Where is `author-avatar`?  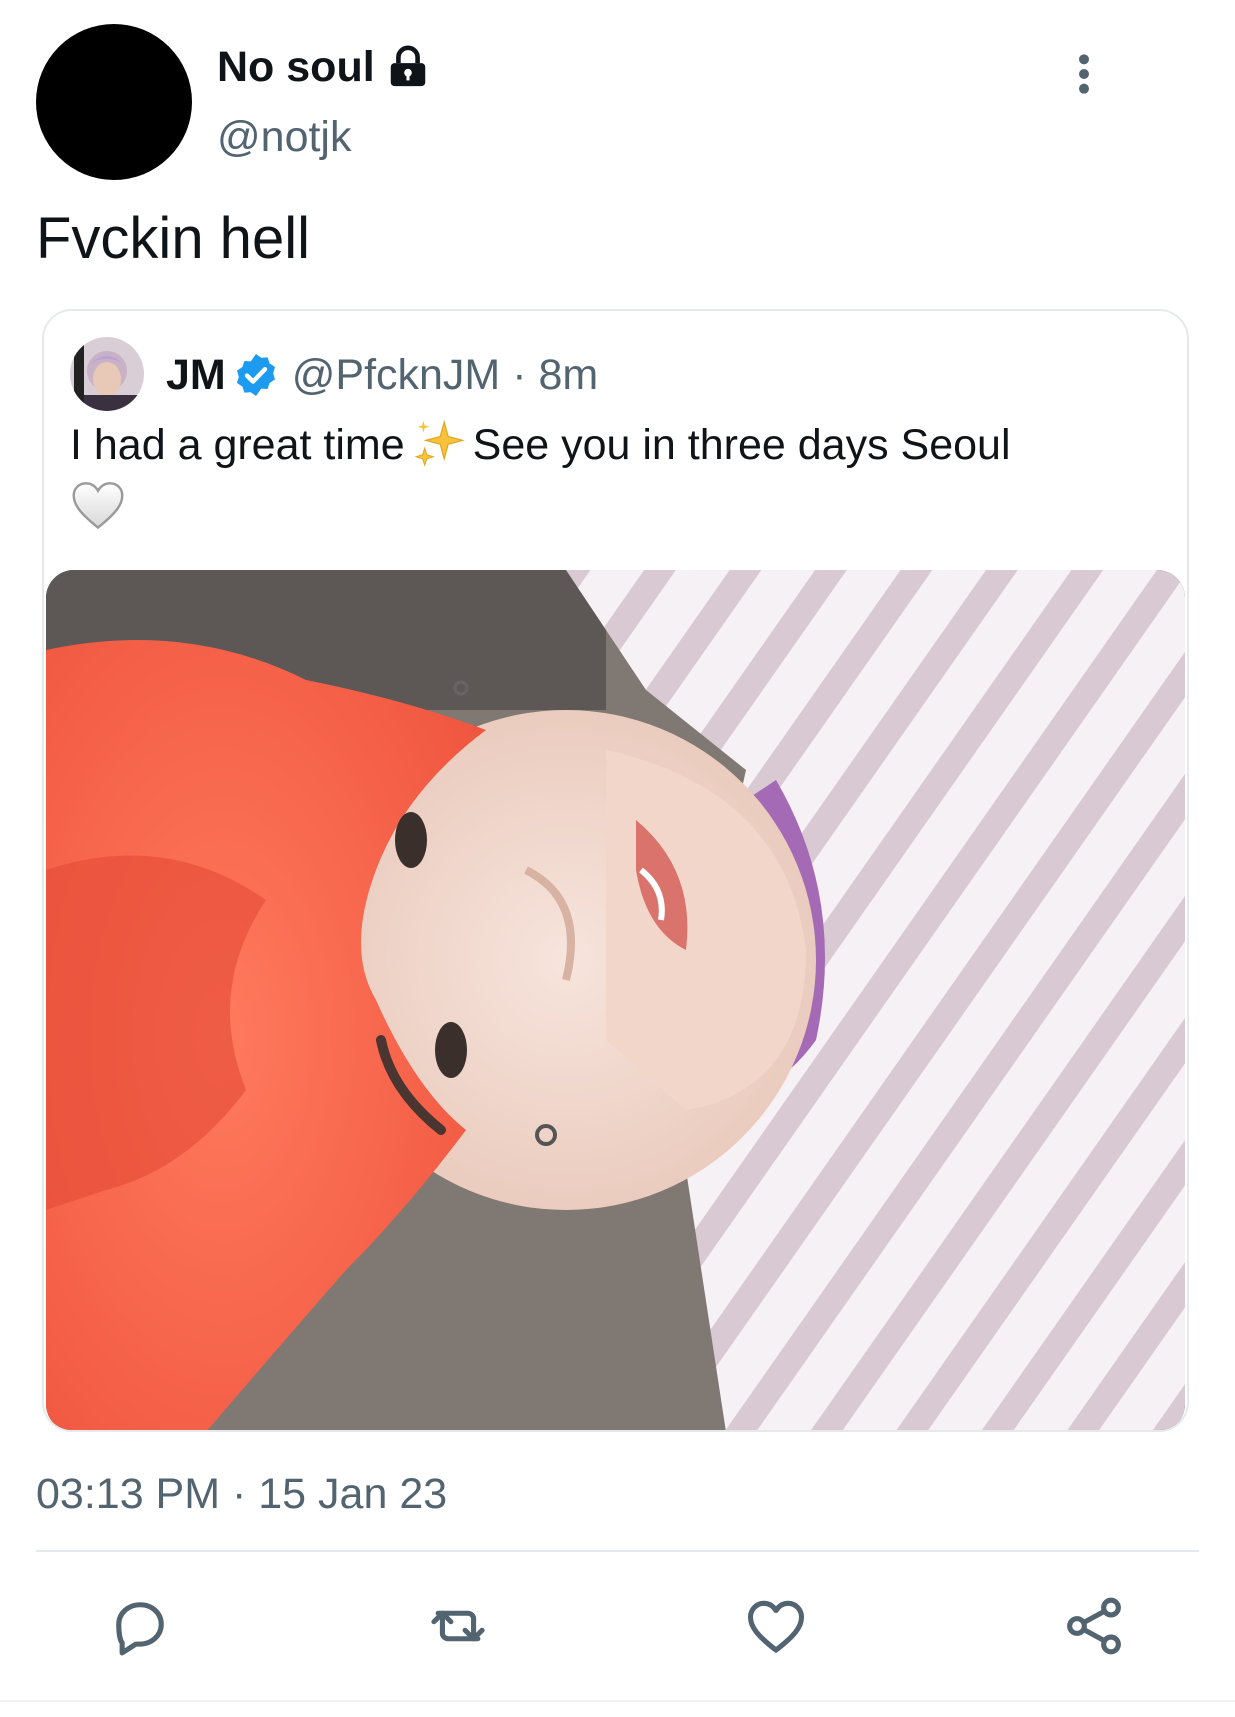
author-avatar is located at coordinates (114, 102).